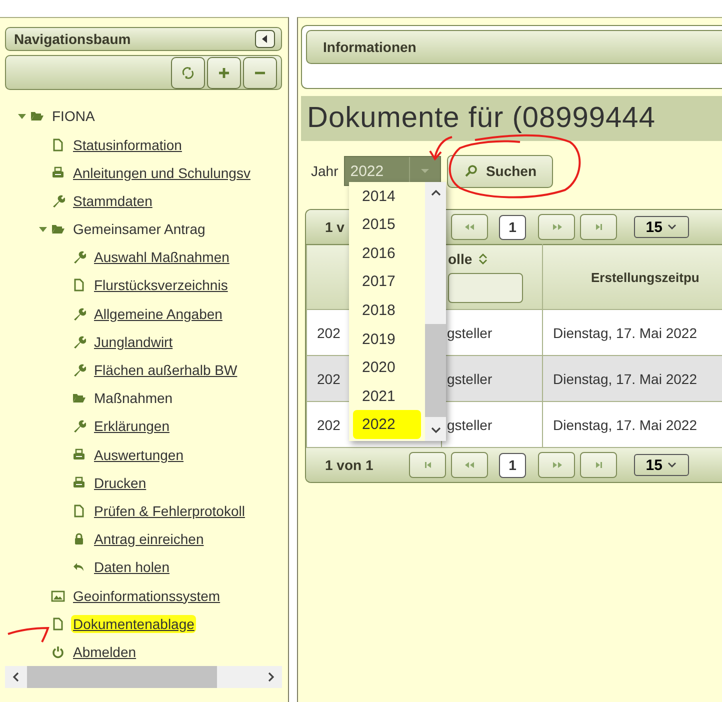 The height and width of the screenshot is (702, 722). I want to click on image-icon, so click(58, 595).